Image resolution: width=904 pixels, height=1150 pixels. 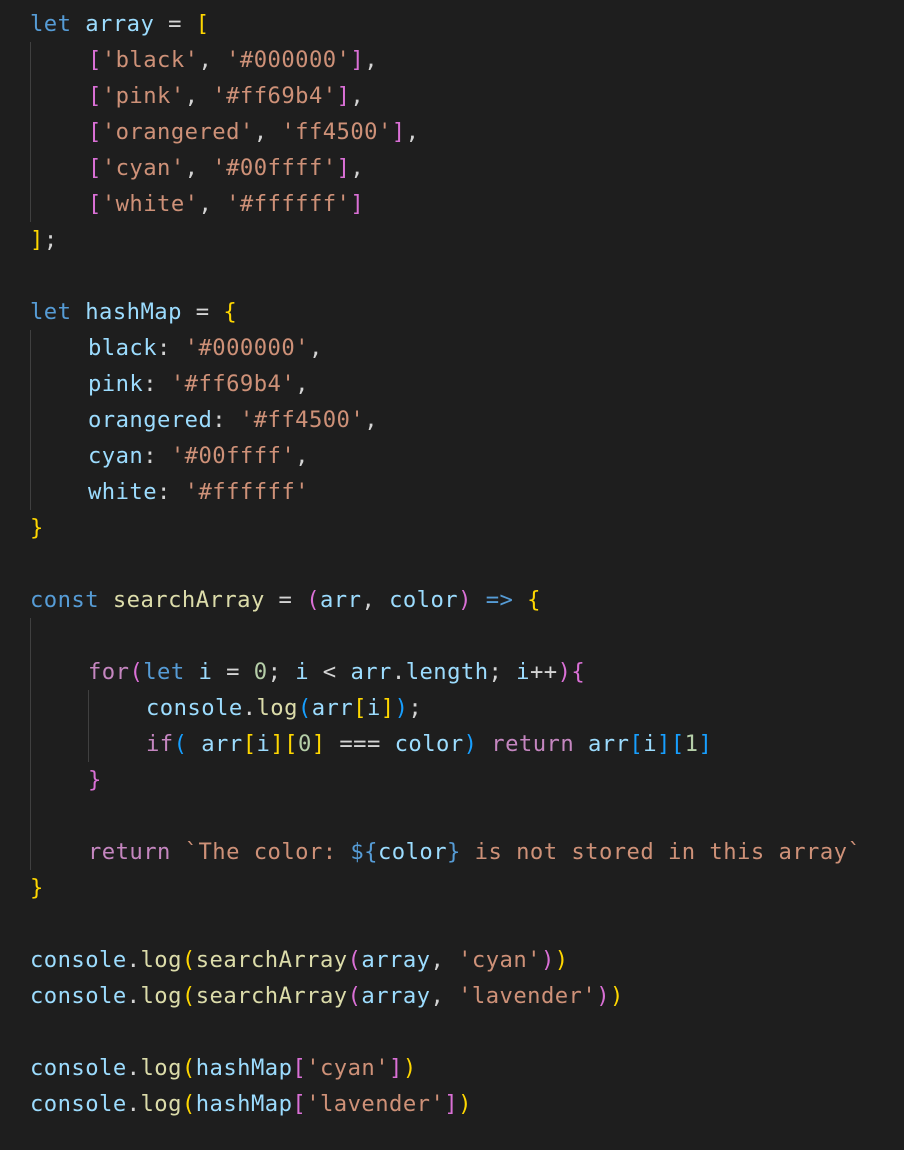 I want to click on code-token: ., so click(x=133, y=996).